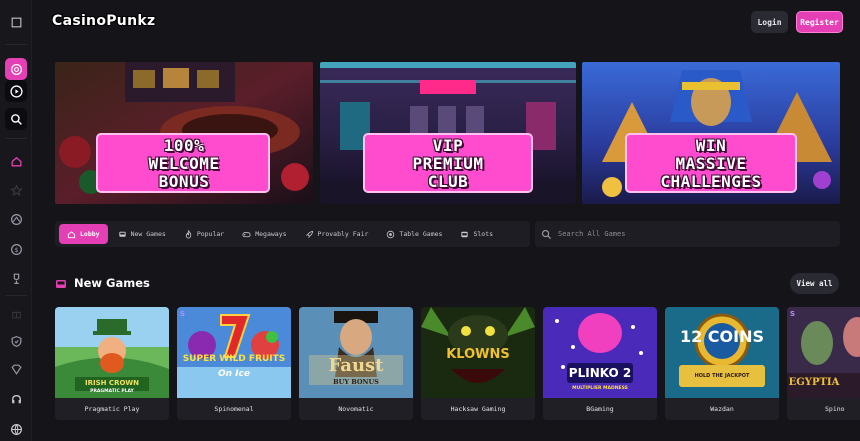 The width and height of the screenshot is (860, 441). What do you see at coordinates (234, 359) in the screenshot?
I see `game-art-title: SUPER WILD FRUITS` at bounding box center [234, 359].